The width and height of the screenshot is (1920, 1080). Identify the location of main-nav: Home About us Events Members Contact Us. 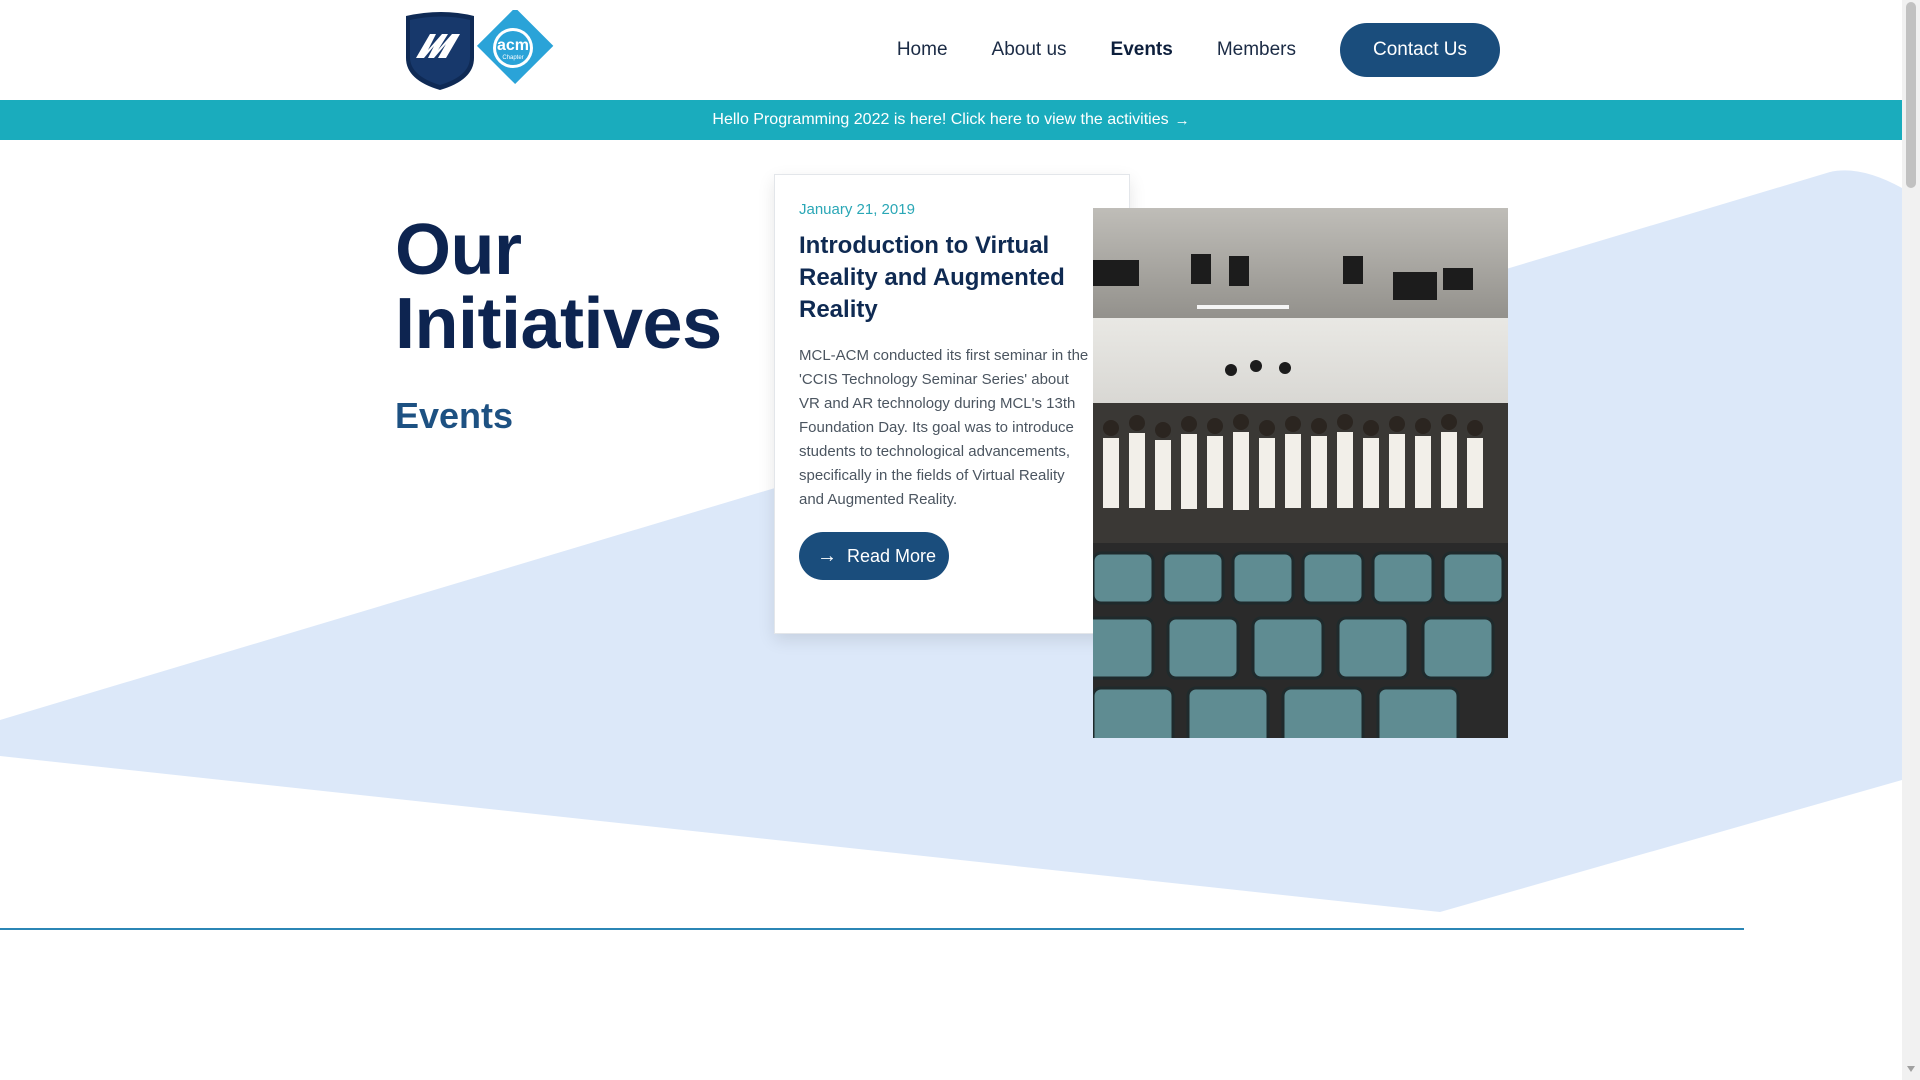
(1176, 50).